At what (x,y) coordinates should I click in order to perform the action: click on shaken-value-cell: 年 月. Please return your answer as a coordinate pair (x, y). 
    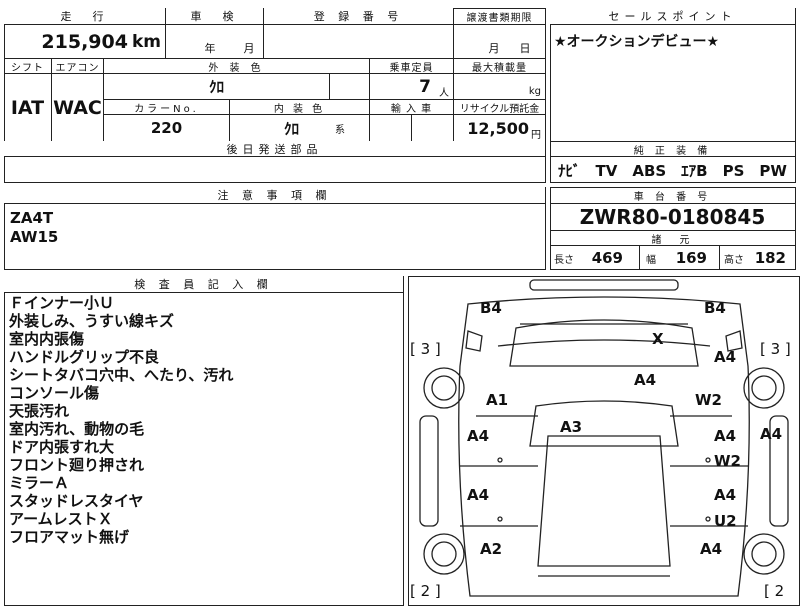
    Looking at the image, I should click on (215, 42).